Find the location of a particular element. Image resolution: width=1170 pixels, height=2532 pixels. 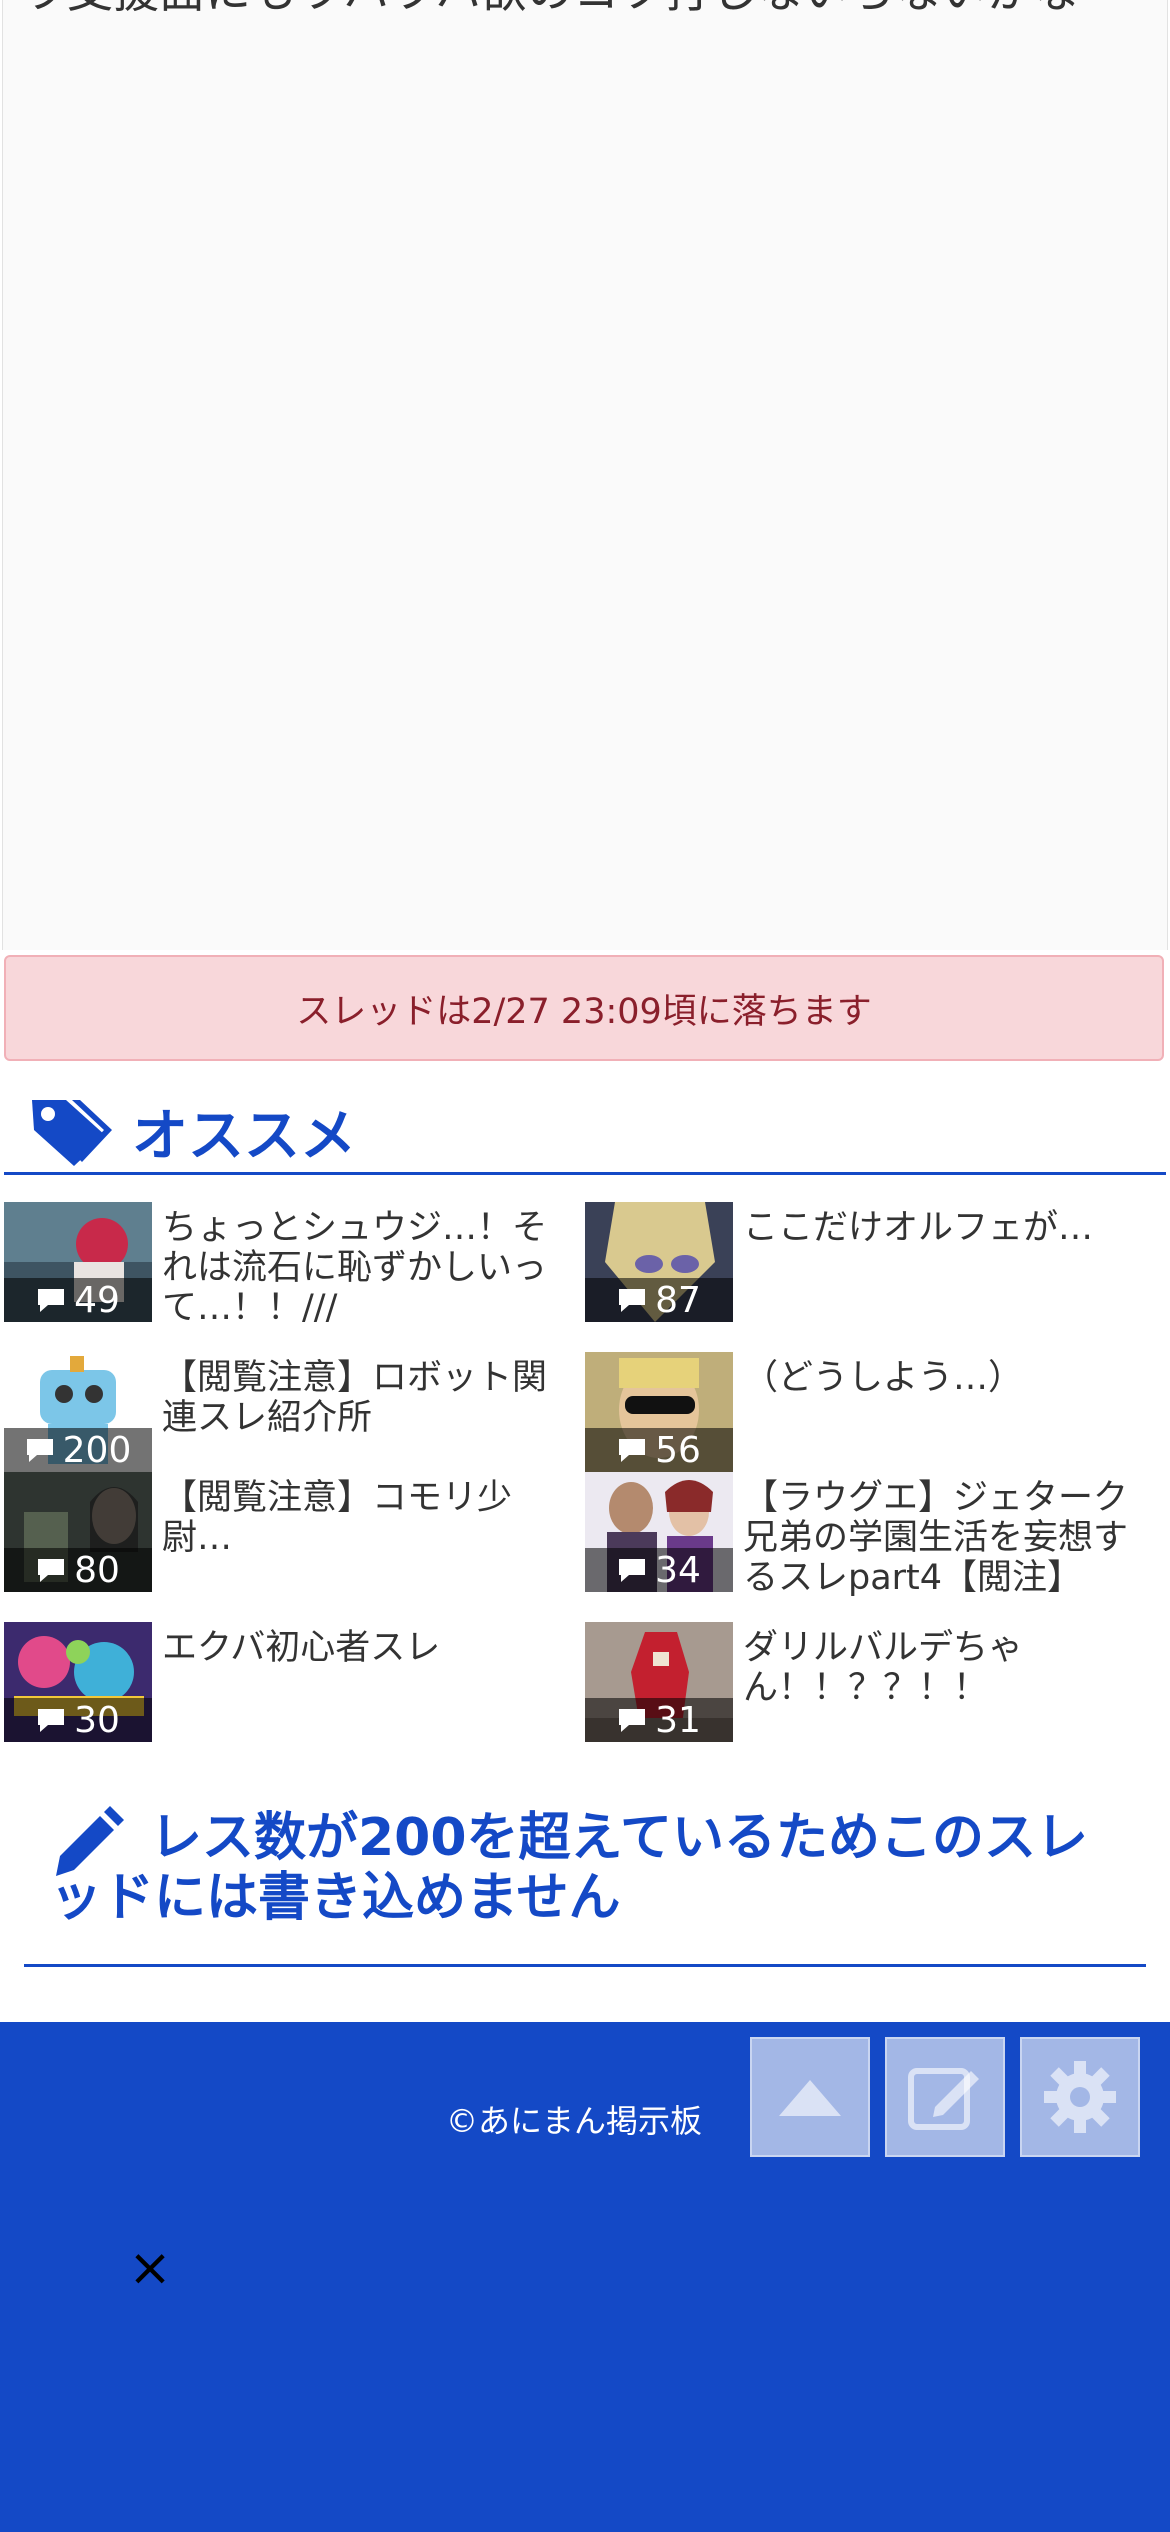

thread-thumbnail: 49 is located at coordinates (78, 1262).